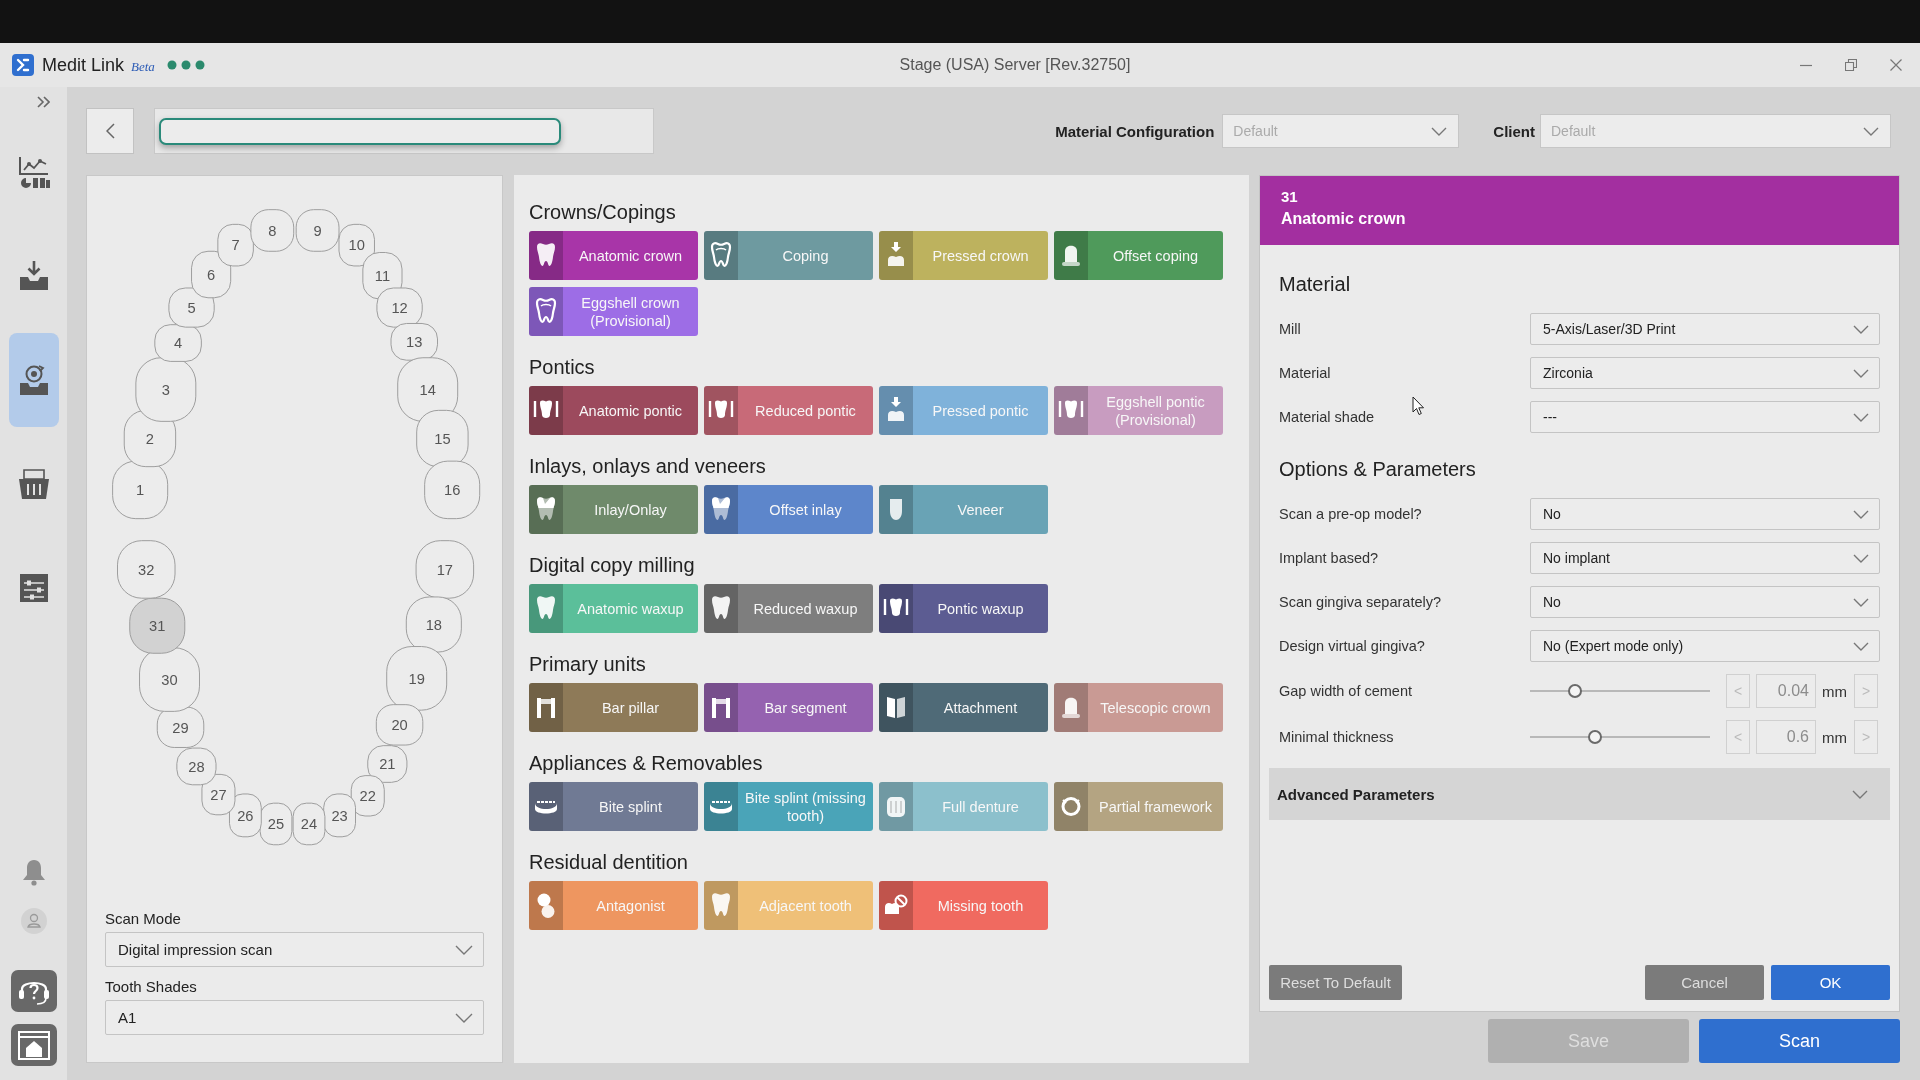 This screenshot has width=1920, height=1080. I want to click on tooth-button: 26, so click(245, 815).